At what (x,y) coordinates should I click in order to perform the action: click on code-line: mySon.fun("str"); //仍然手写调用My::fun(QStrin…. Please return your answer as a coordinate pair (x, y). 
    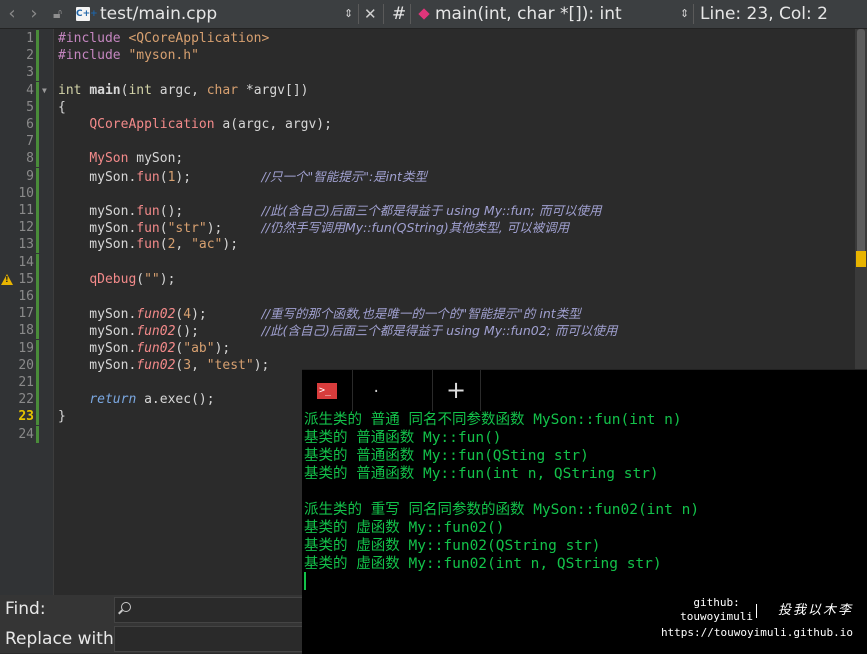
    Looking at the image, I should click on (313, 227).